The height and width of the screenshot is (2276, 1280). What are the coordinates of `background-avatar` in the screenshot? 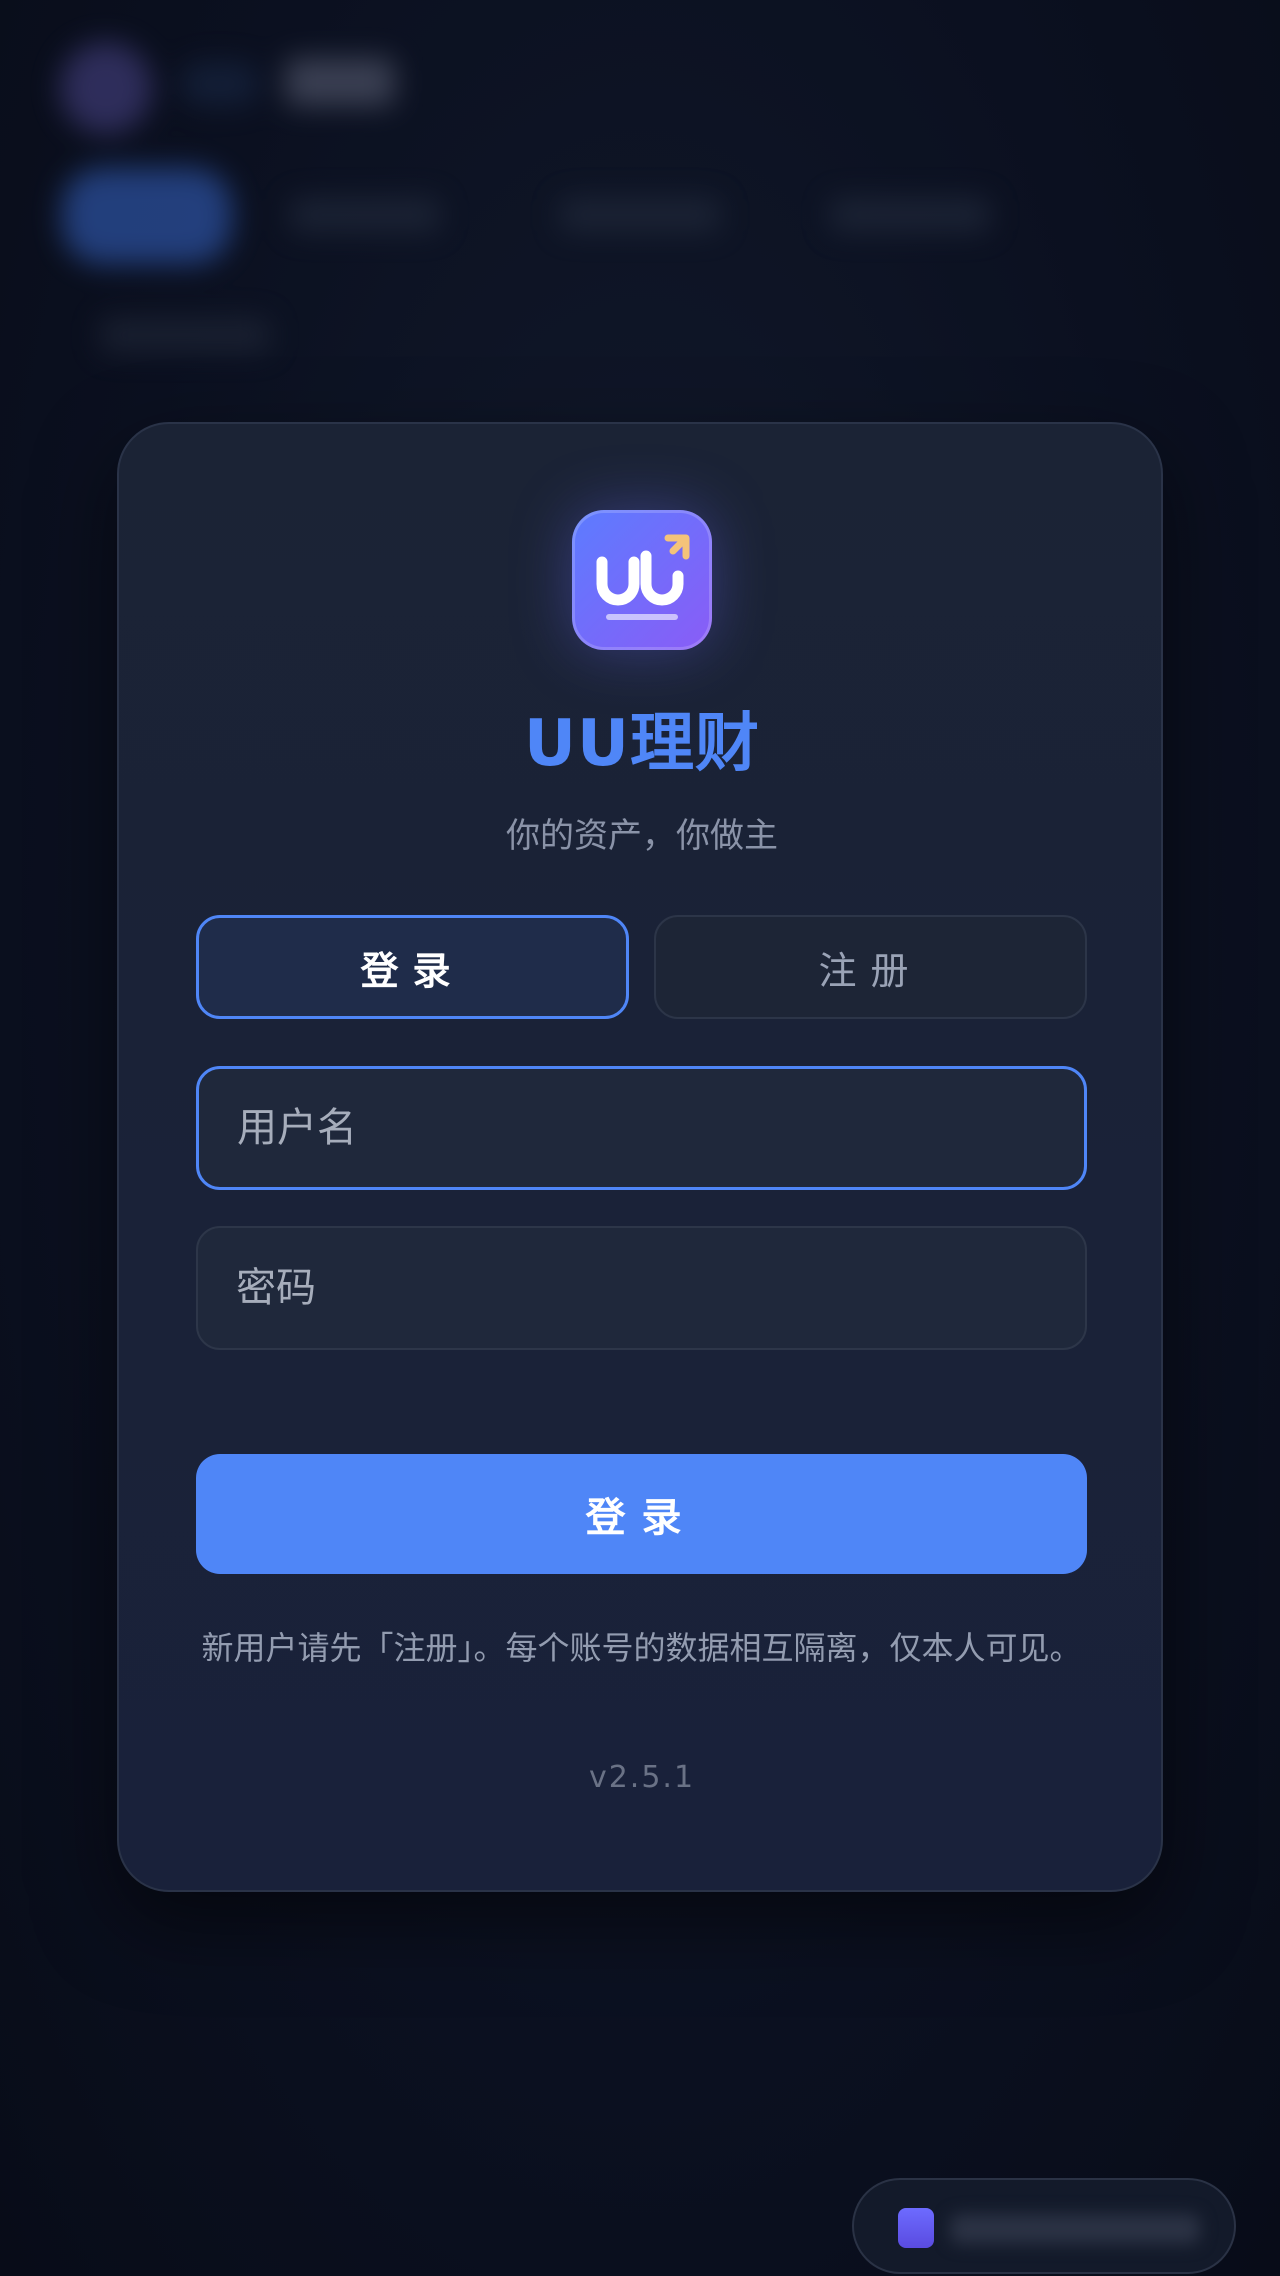 It's located at (106, 88).